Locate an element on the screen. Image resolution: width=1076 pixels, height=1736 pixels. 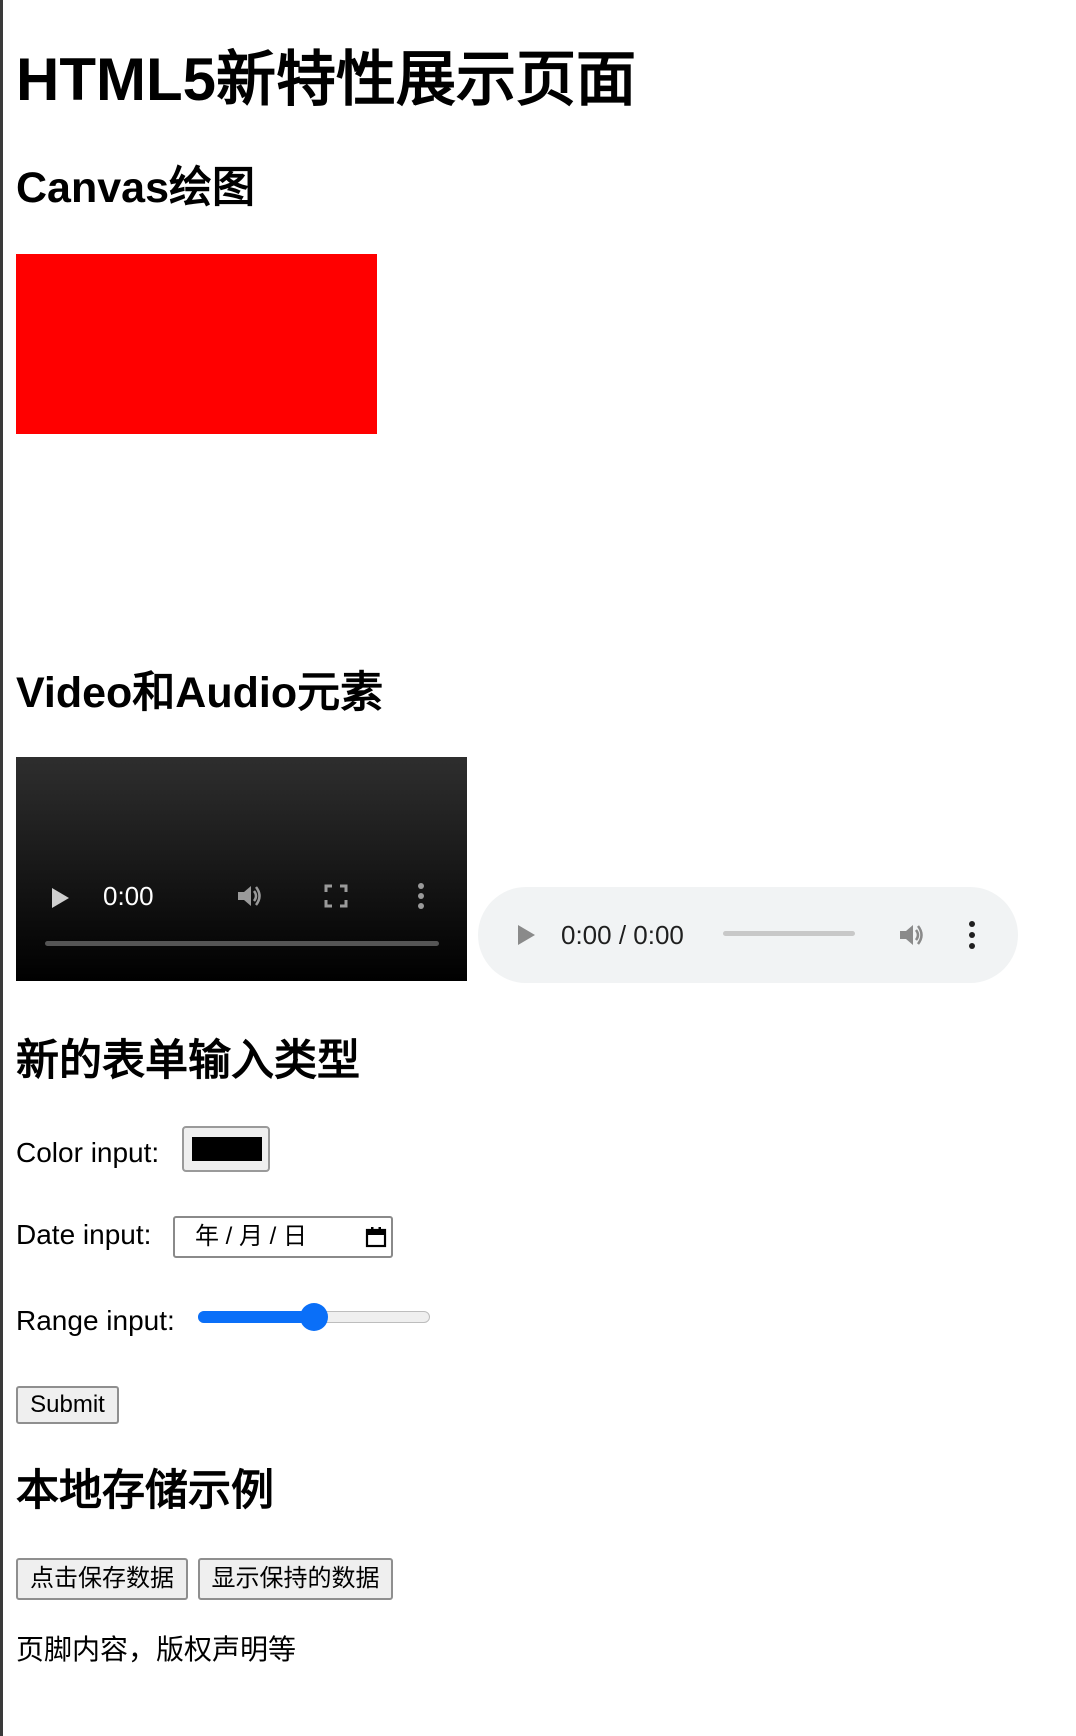
date-placeholder: 年 / 月 / 日 is located at coordinates (251, 1236).